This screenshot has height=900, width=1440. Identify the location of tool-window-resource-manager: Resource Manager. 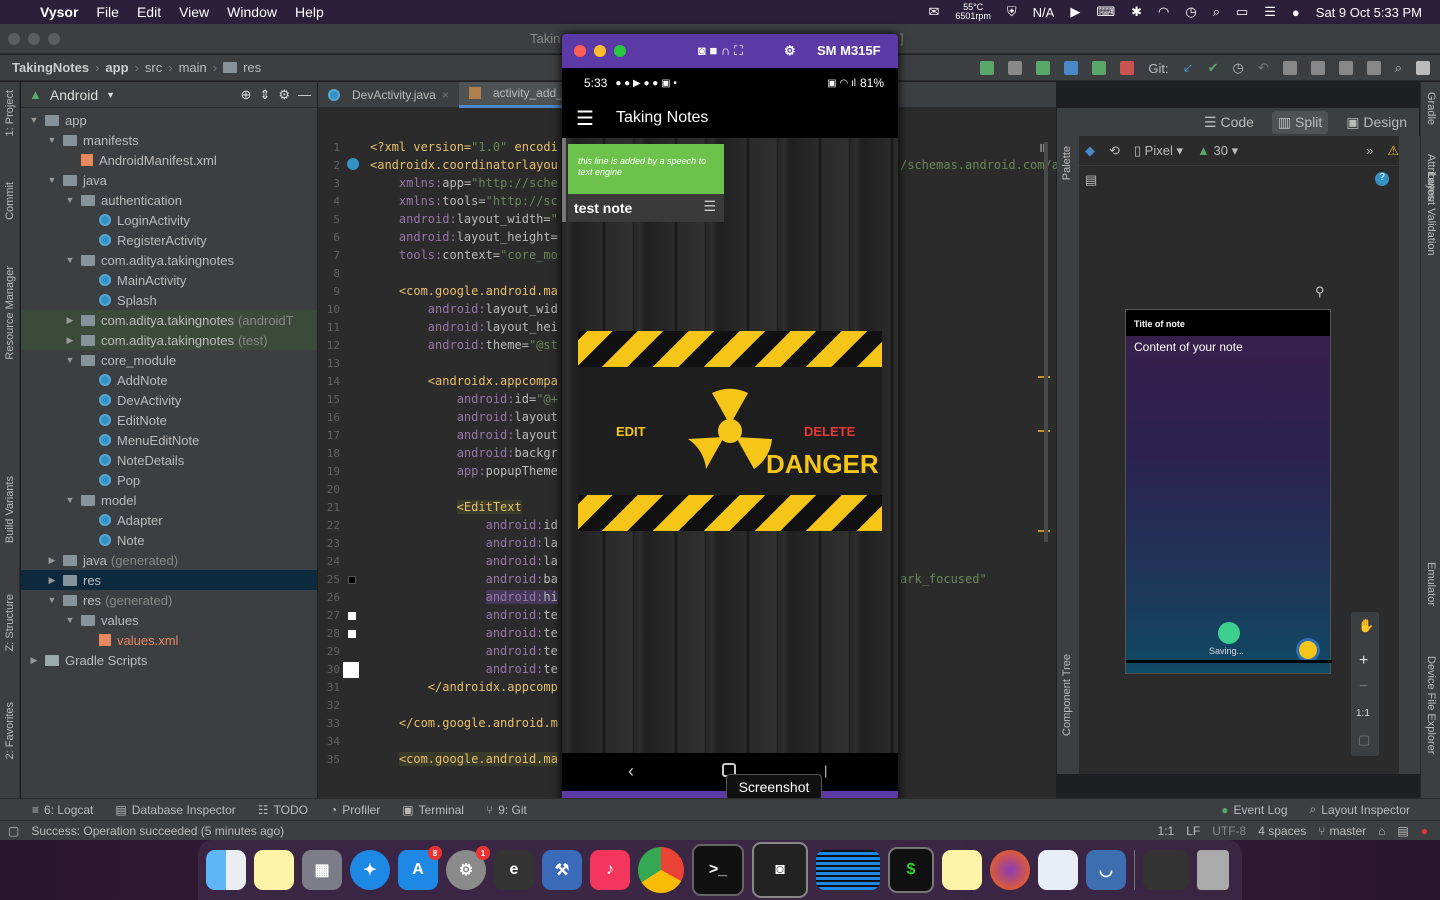
(10, 313).